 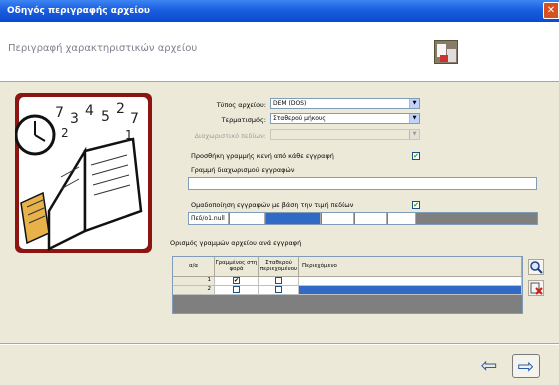 I want to click on column-header-direction: Γραμμένος στη φορά, so click(x=237, y=267).